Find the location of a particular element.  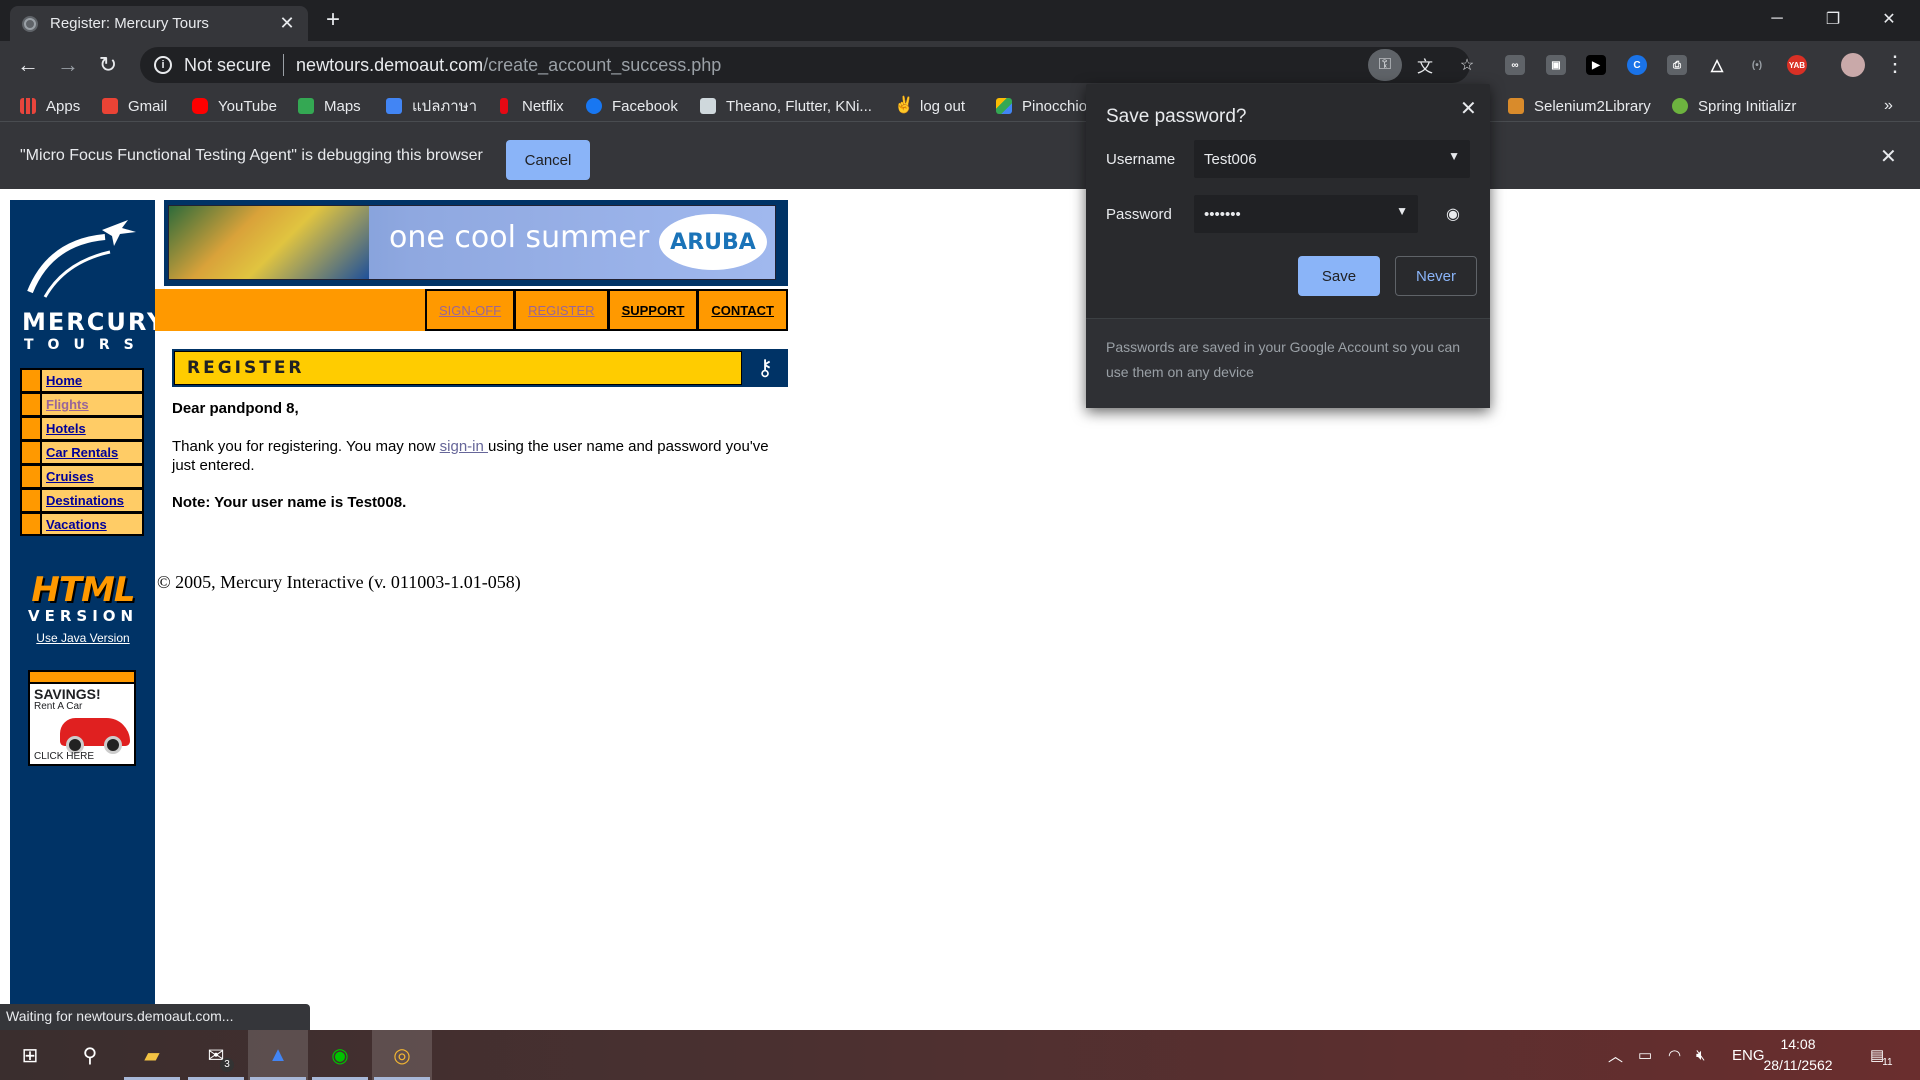

sidebar-item-destinations: Destinations is located at coordinates (82, 500).